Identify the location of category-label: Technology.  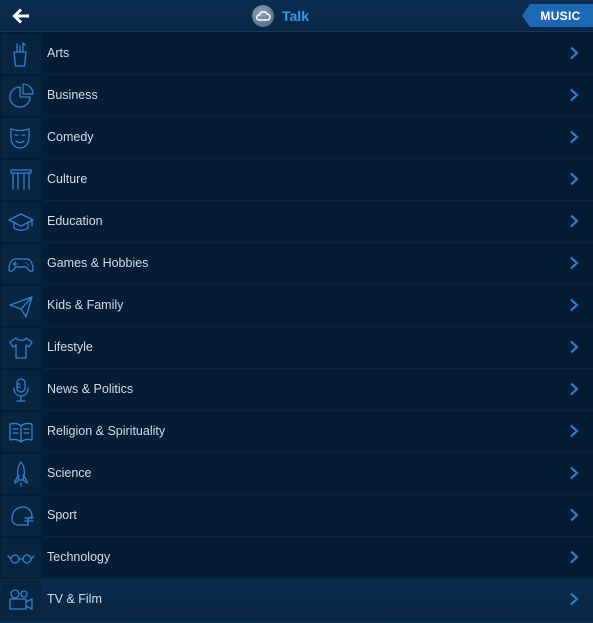
(79, 557).